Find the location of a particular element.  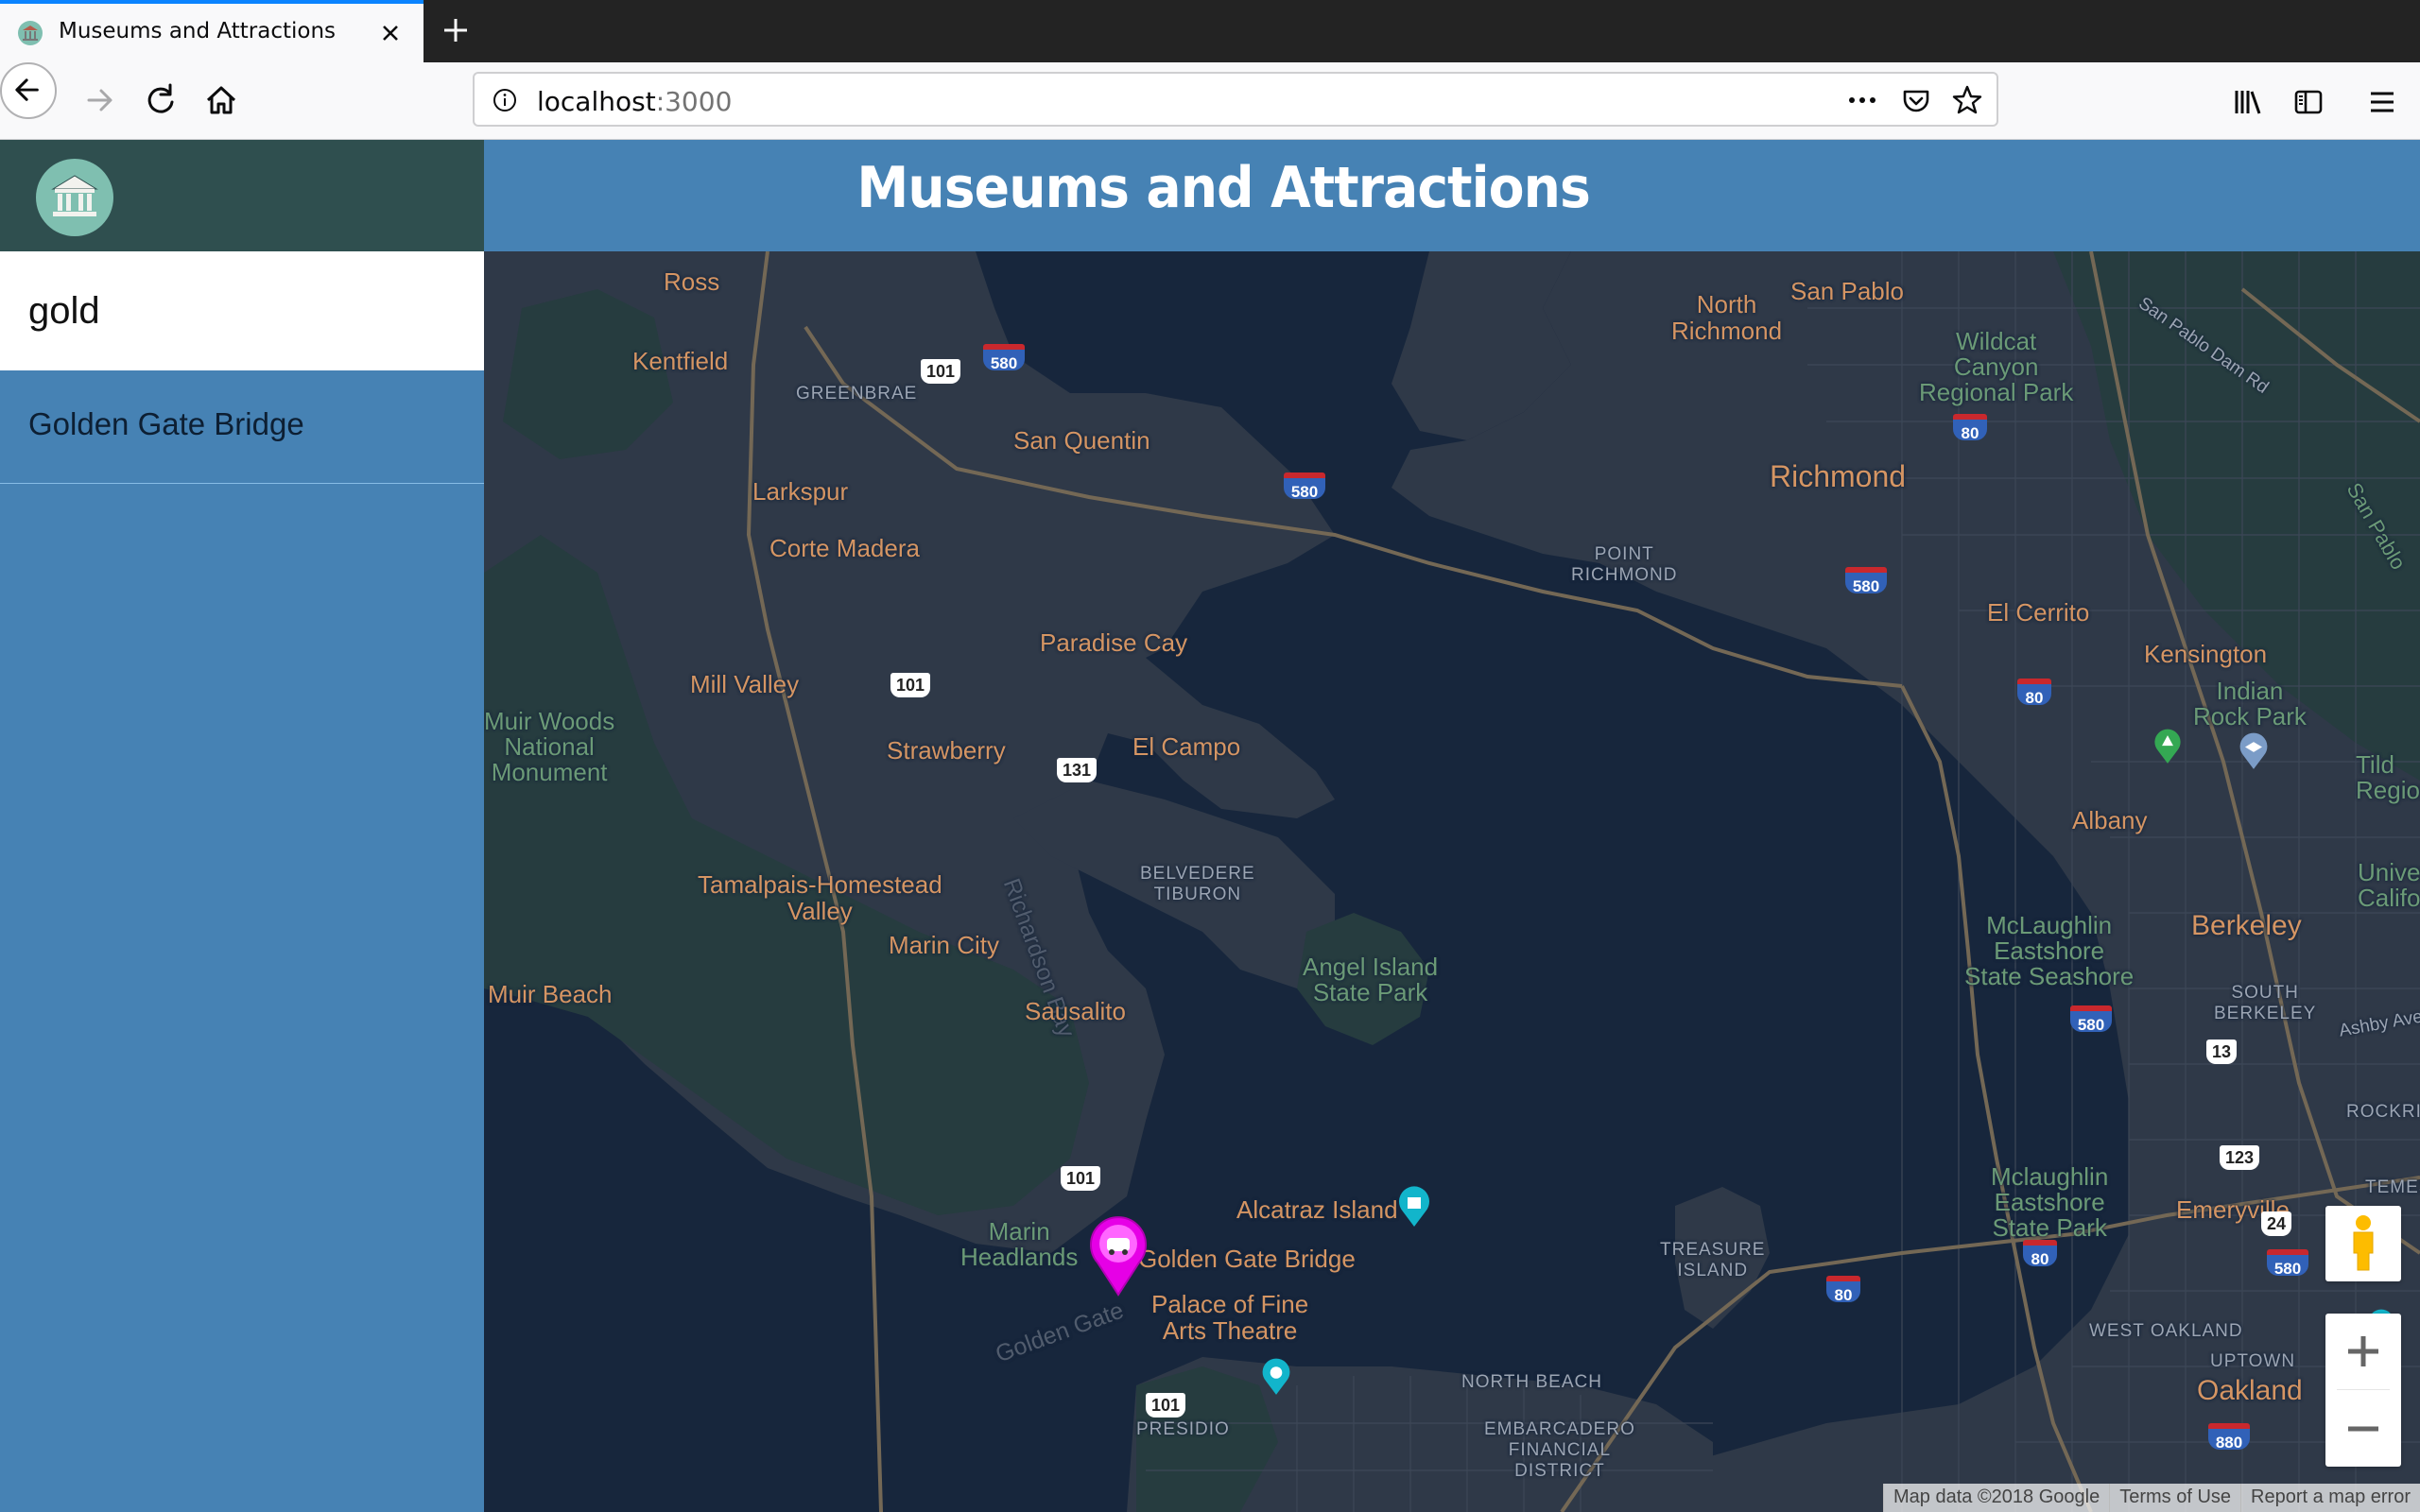

place-richmond: Richmond is located at coordinates (1838, 476).